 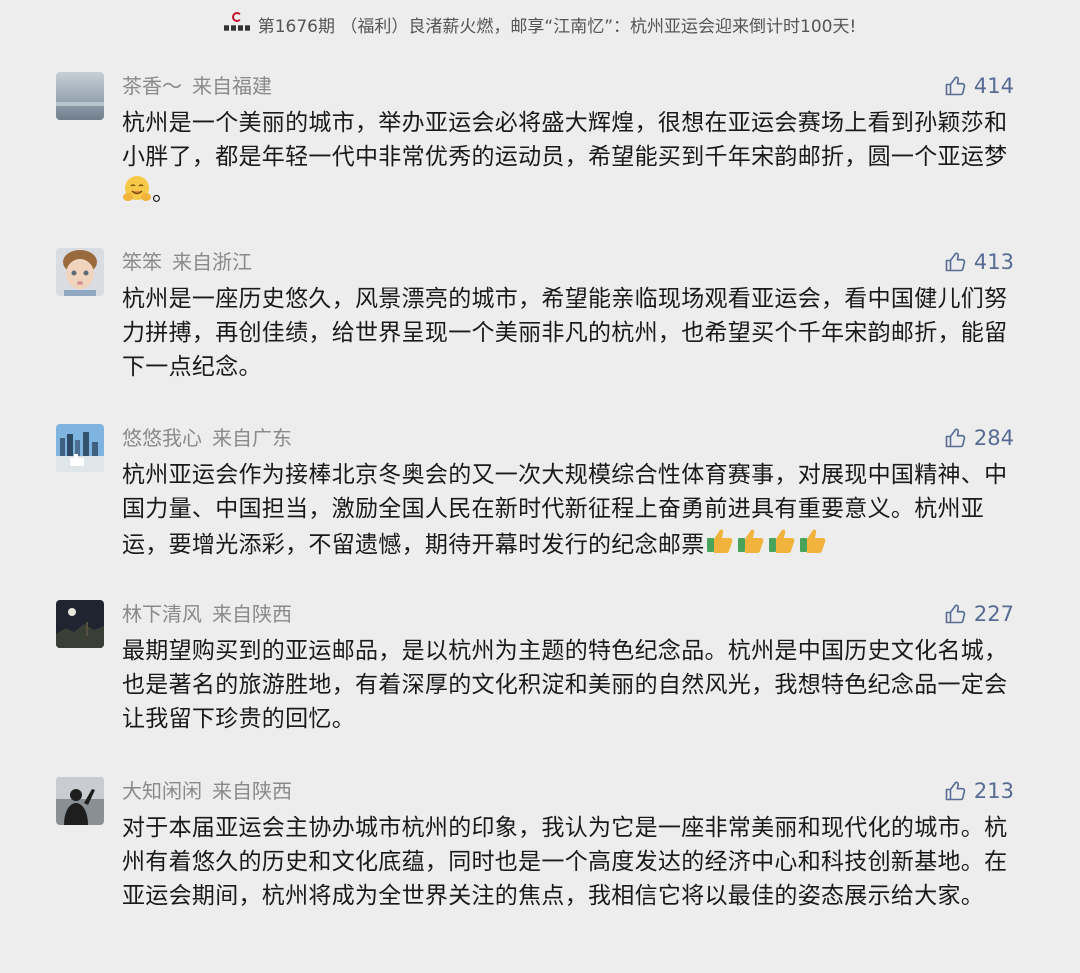 What do you see at coordinates (232, 86) in the screenshot?
I see `commenter-location: 来自福建` at bounding box center [232, 86].